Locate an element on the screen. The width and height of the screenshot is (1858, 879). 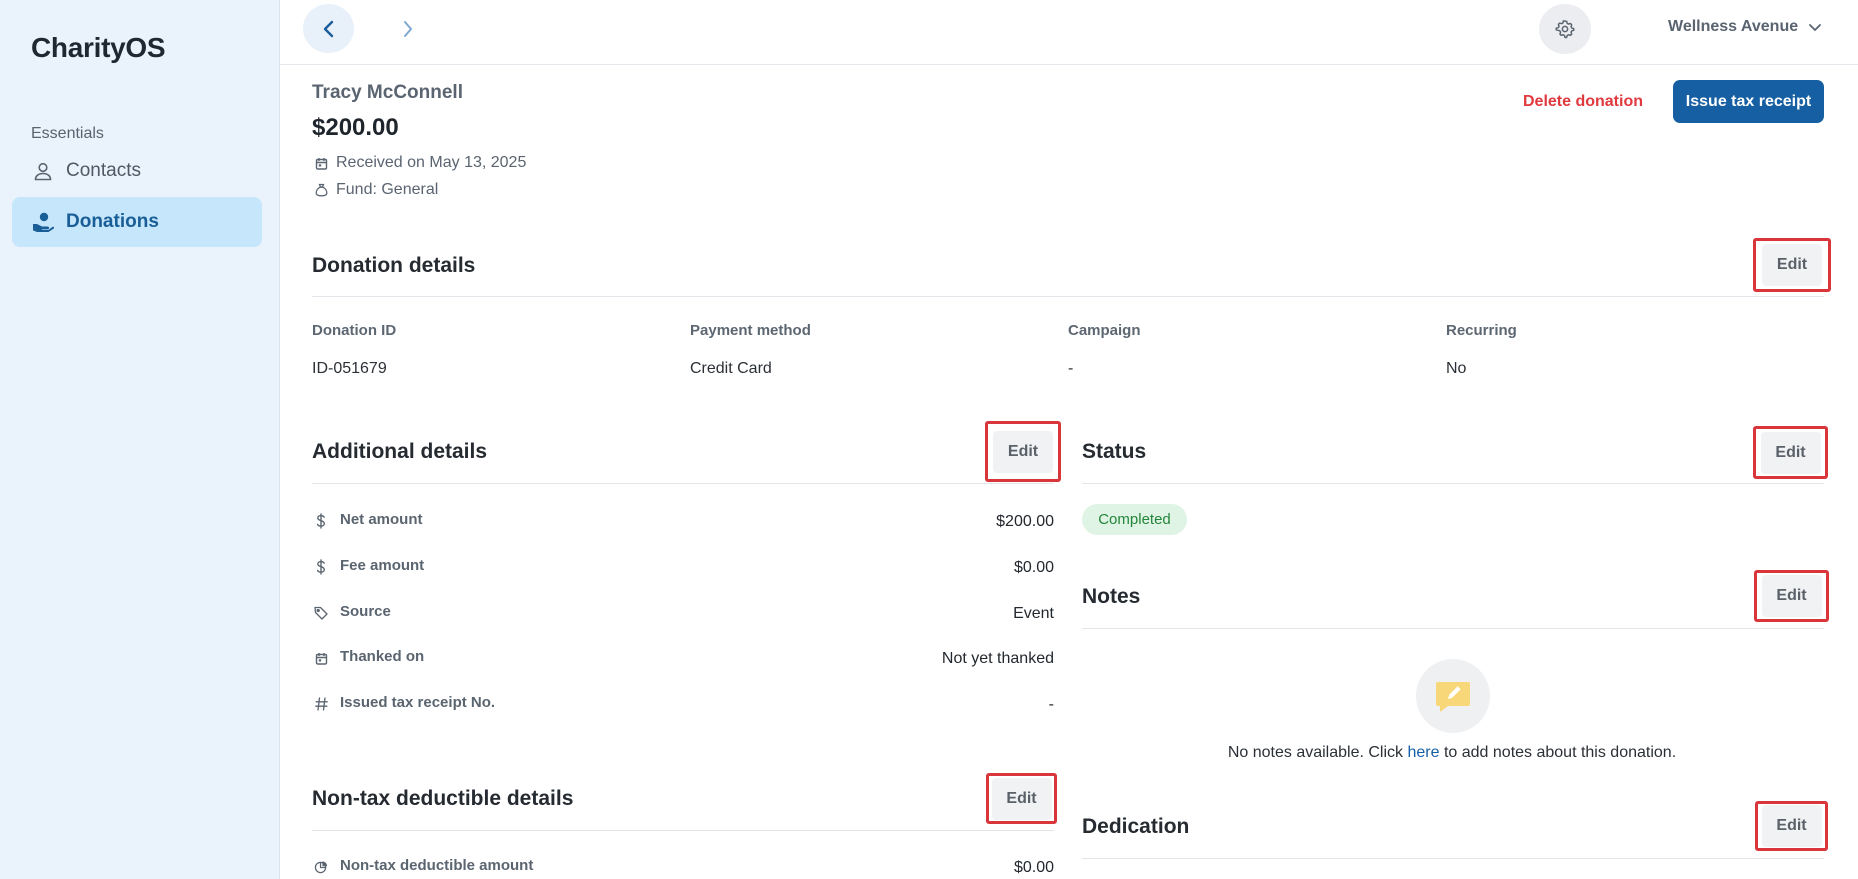
notes-empty-icon-container is located at coordinates (1453, 696).